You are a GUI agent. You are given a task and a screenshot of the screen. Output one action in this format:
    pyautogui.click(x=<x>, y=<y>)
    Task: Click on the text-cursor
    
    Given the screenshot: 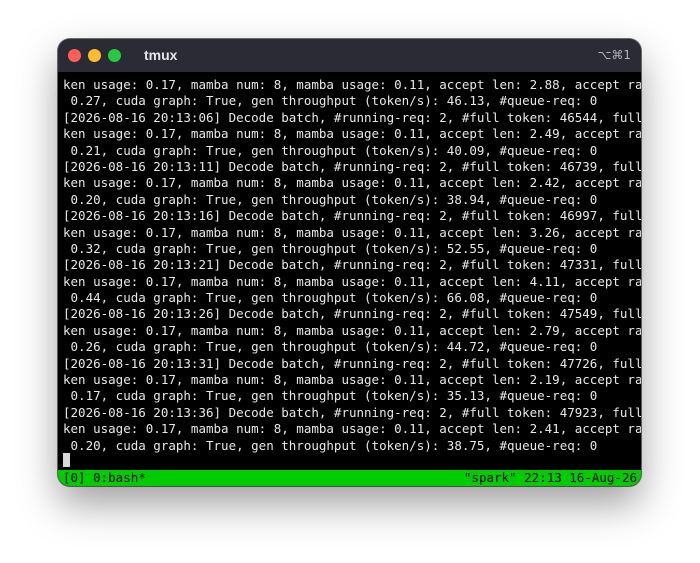 What is the action you would take?
    pyautogui.click(x=66, y=460)
    